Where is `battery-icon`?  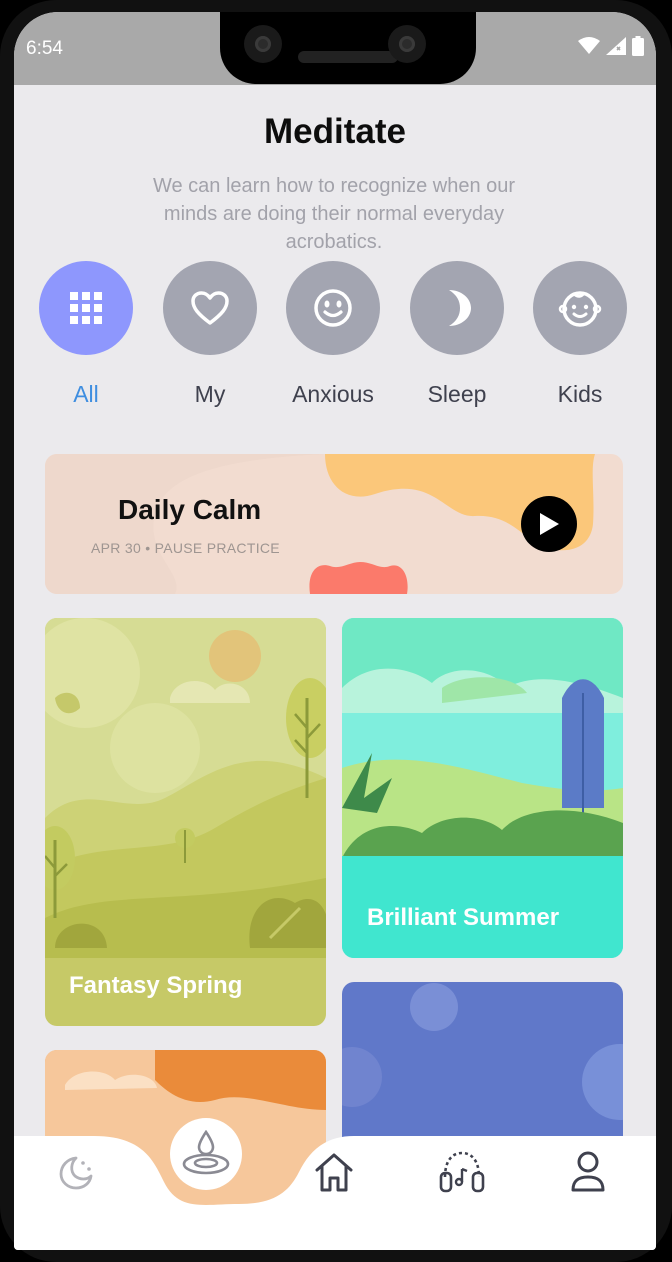 battery-icon is located at coordinates (638, 46).